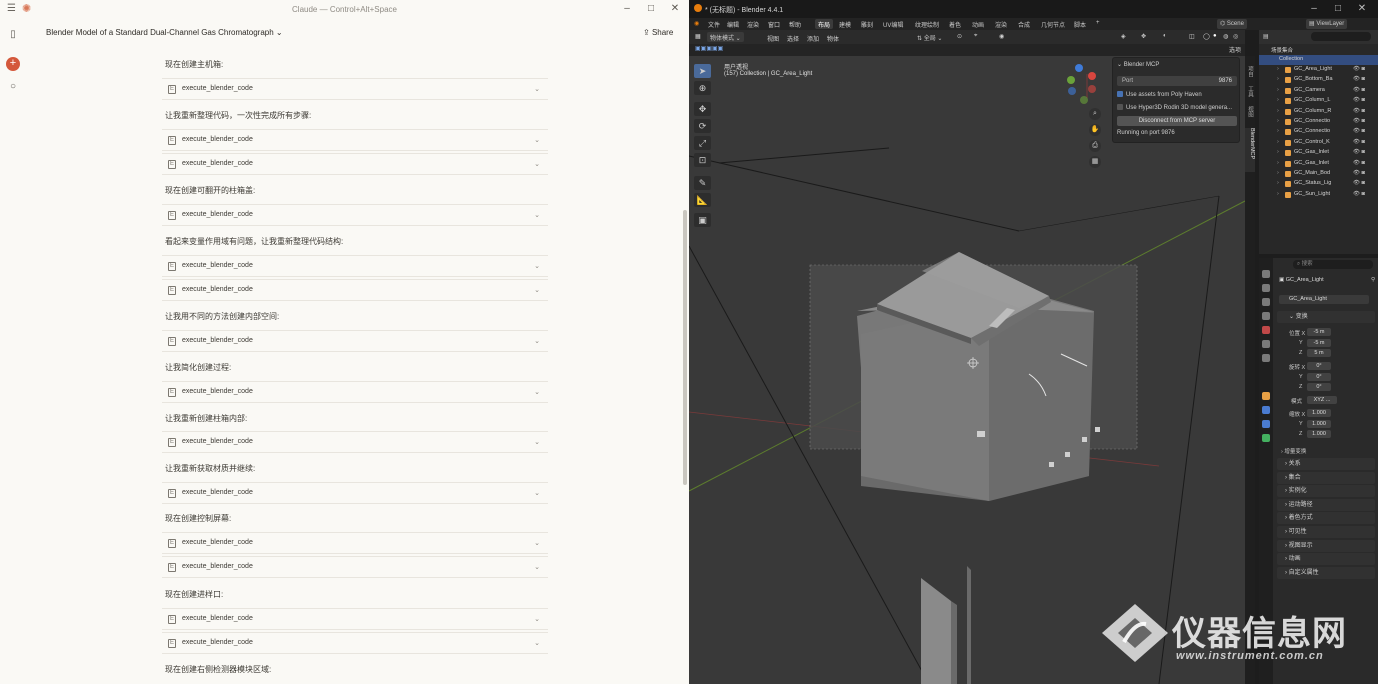  I want to click on location-x: -5 m, so click(1319, 332).